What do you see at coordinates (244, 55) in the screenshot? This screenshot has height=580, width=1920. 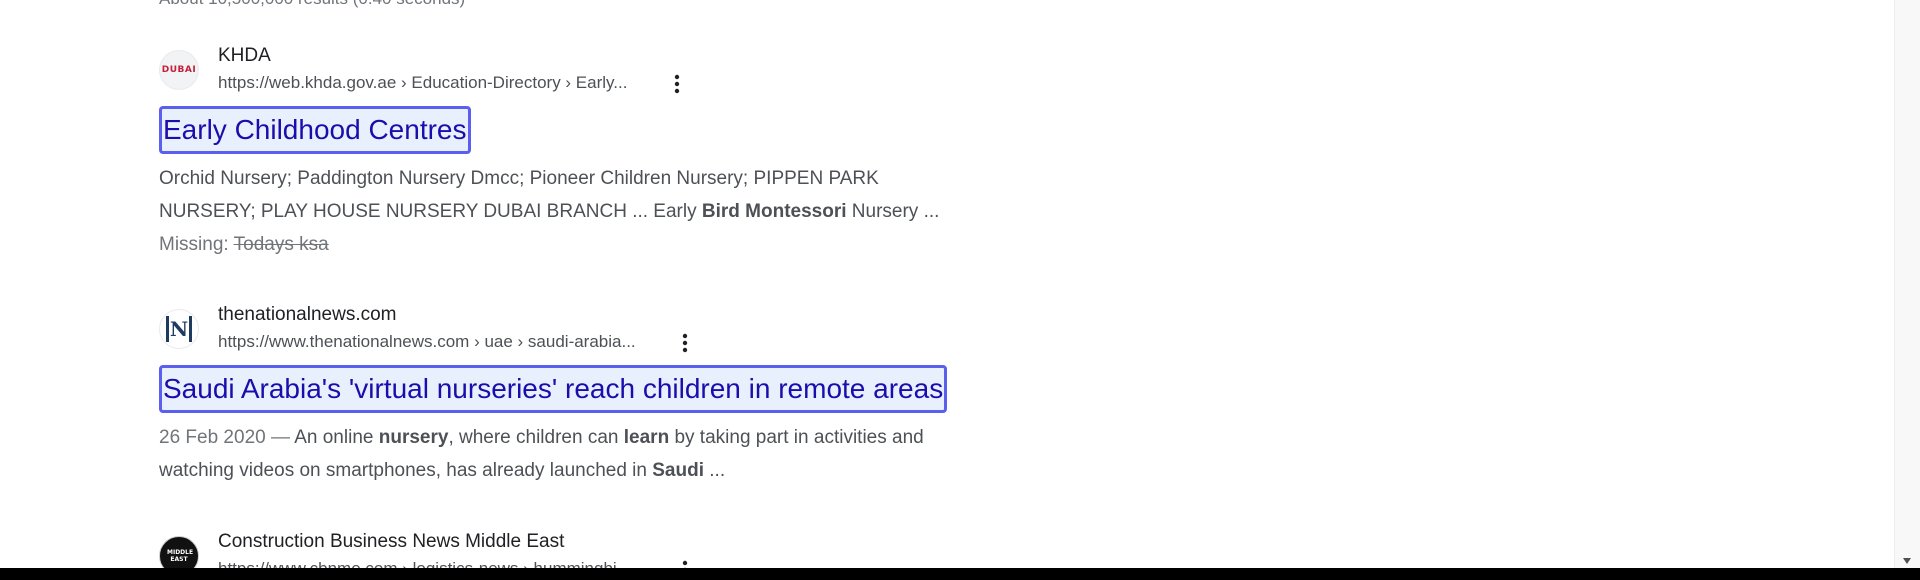 I see `result-site-name: KHDA` at bounding box center [244, 55].